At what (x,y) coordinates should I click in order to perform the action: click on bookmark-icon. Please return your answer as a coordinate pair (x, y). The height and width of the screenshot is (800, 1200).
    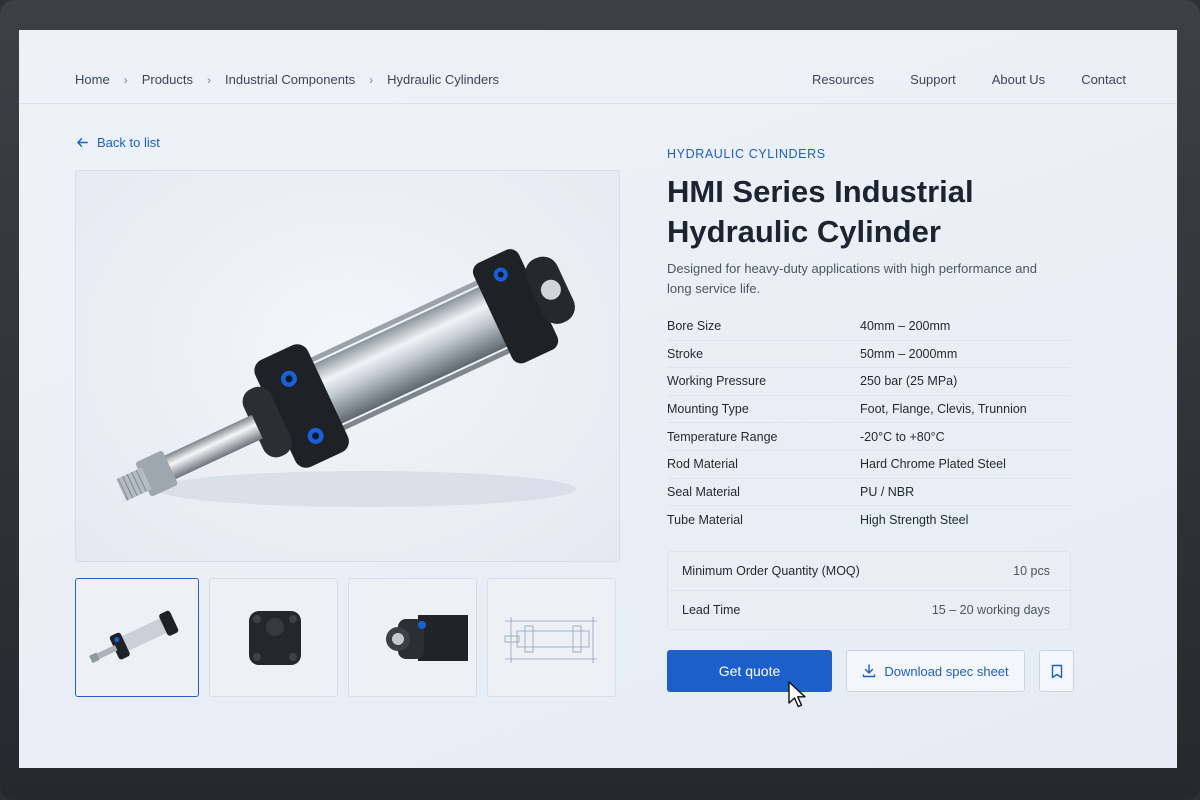
    Looking at the image, I should click on (1056, 671).